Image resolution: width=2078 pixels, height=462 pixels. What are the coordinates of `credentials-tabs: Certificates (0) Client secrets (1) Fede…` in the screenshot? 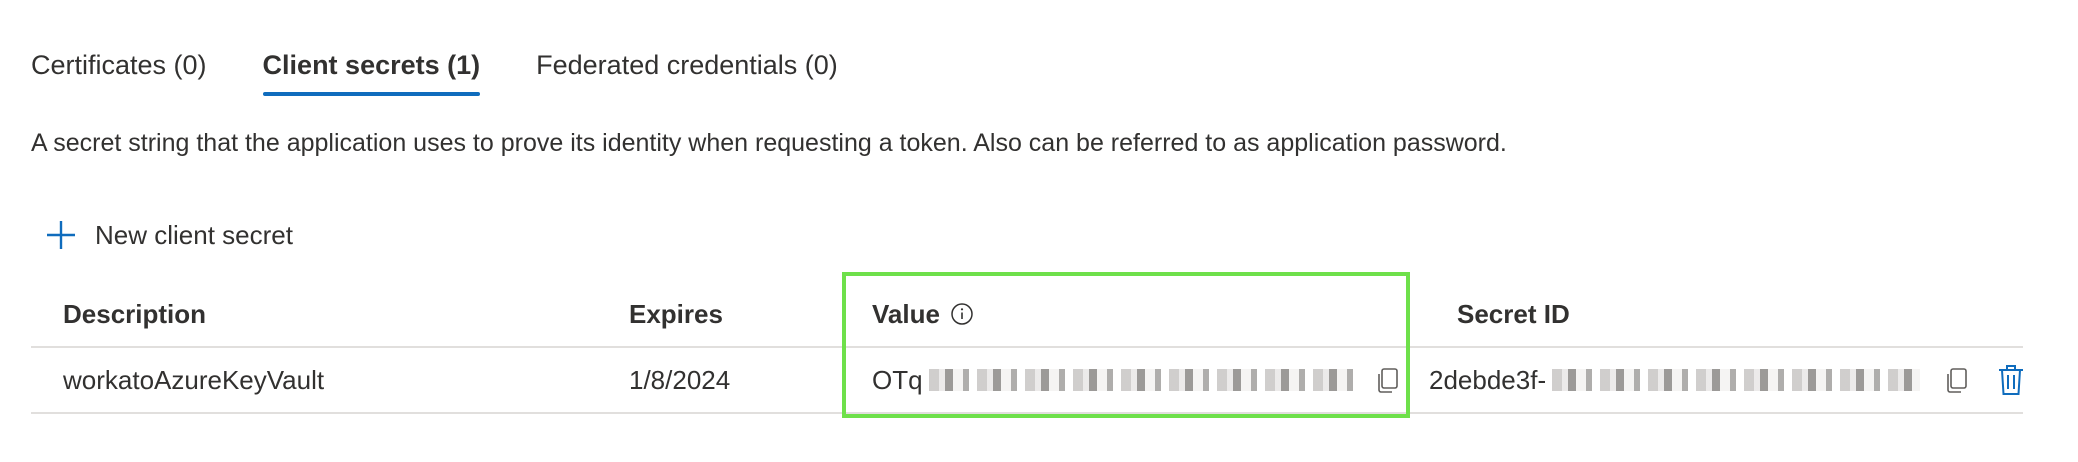 It's located at (434, 70).